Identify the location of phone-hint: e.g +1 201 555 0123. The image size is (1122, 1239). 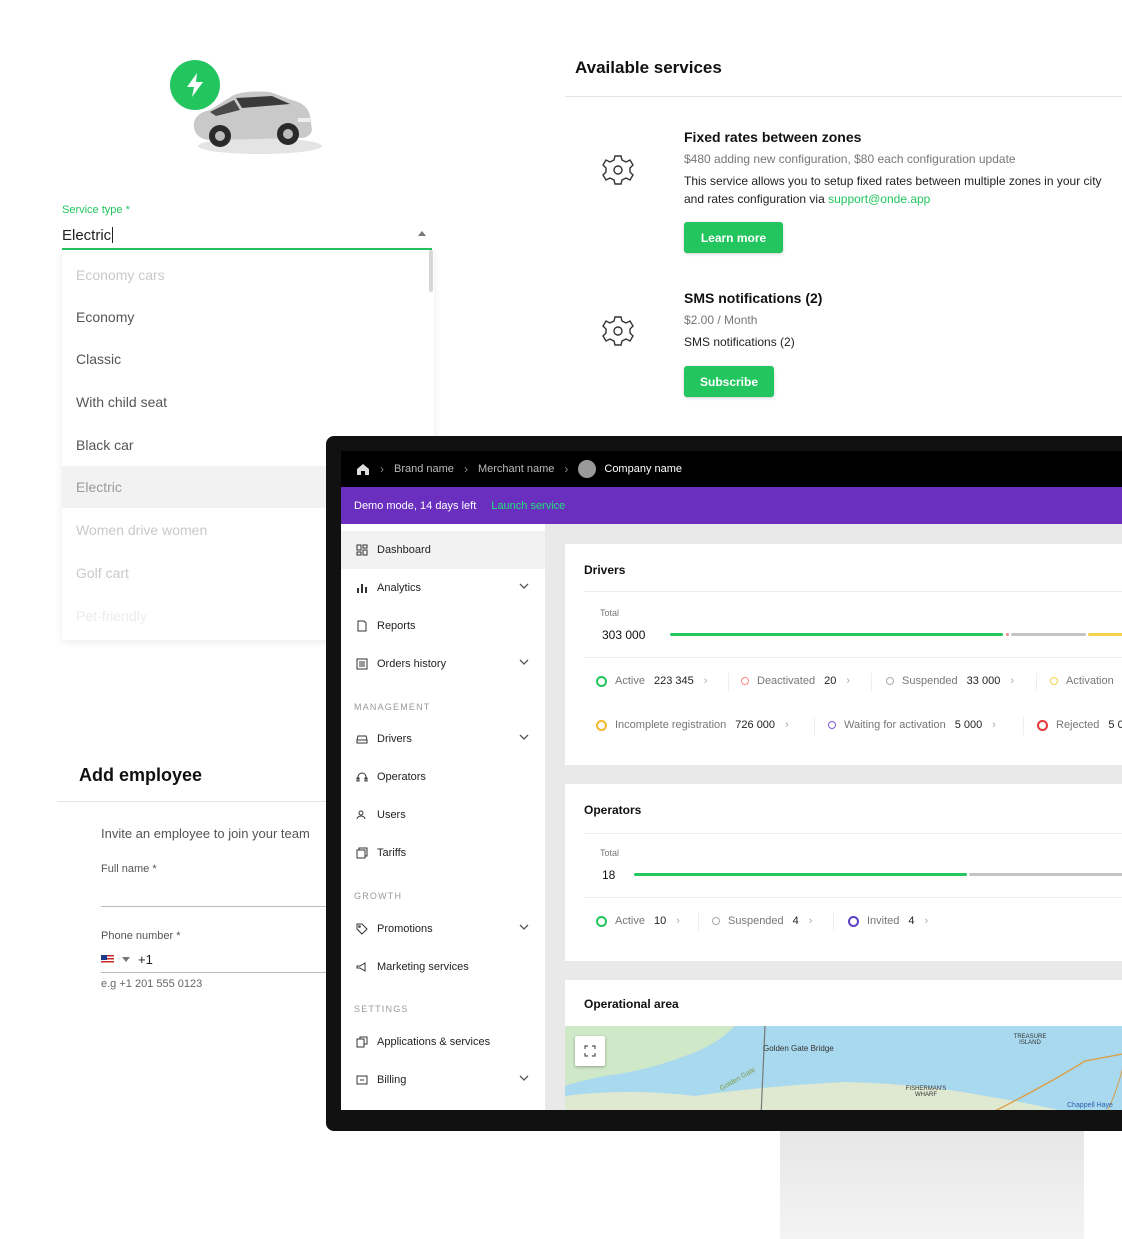
(152, 984).